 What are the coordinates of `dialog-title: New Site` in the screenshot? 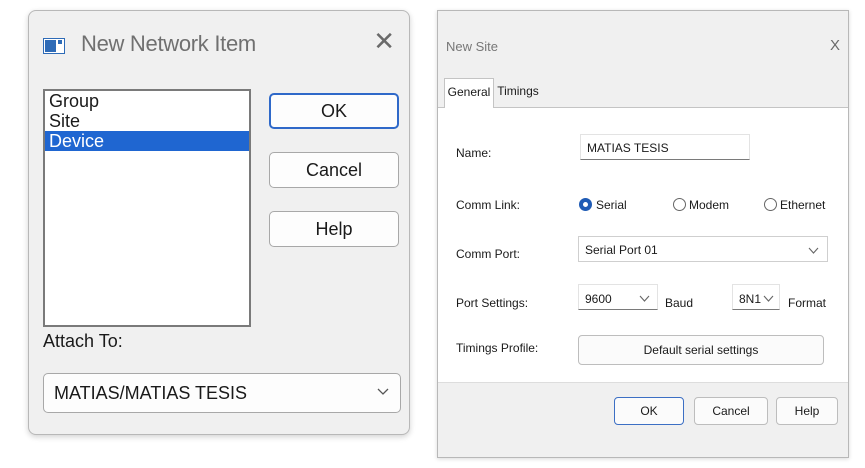 It's located at (472, 46).